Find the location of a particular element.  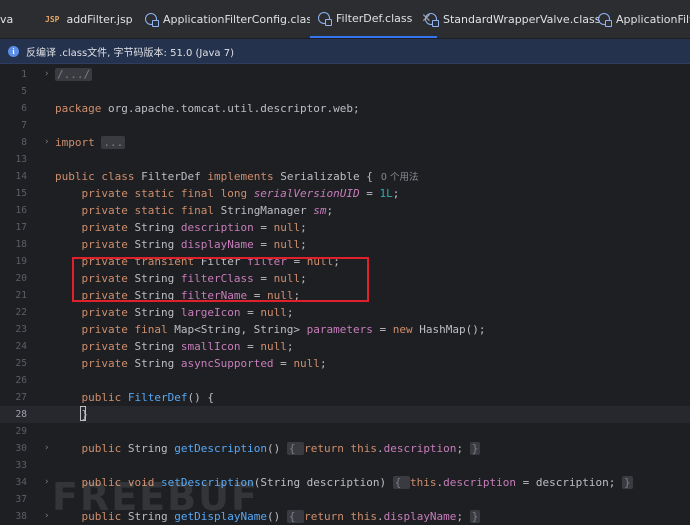

tab-label: va is located at coordinates (7, 19).